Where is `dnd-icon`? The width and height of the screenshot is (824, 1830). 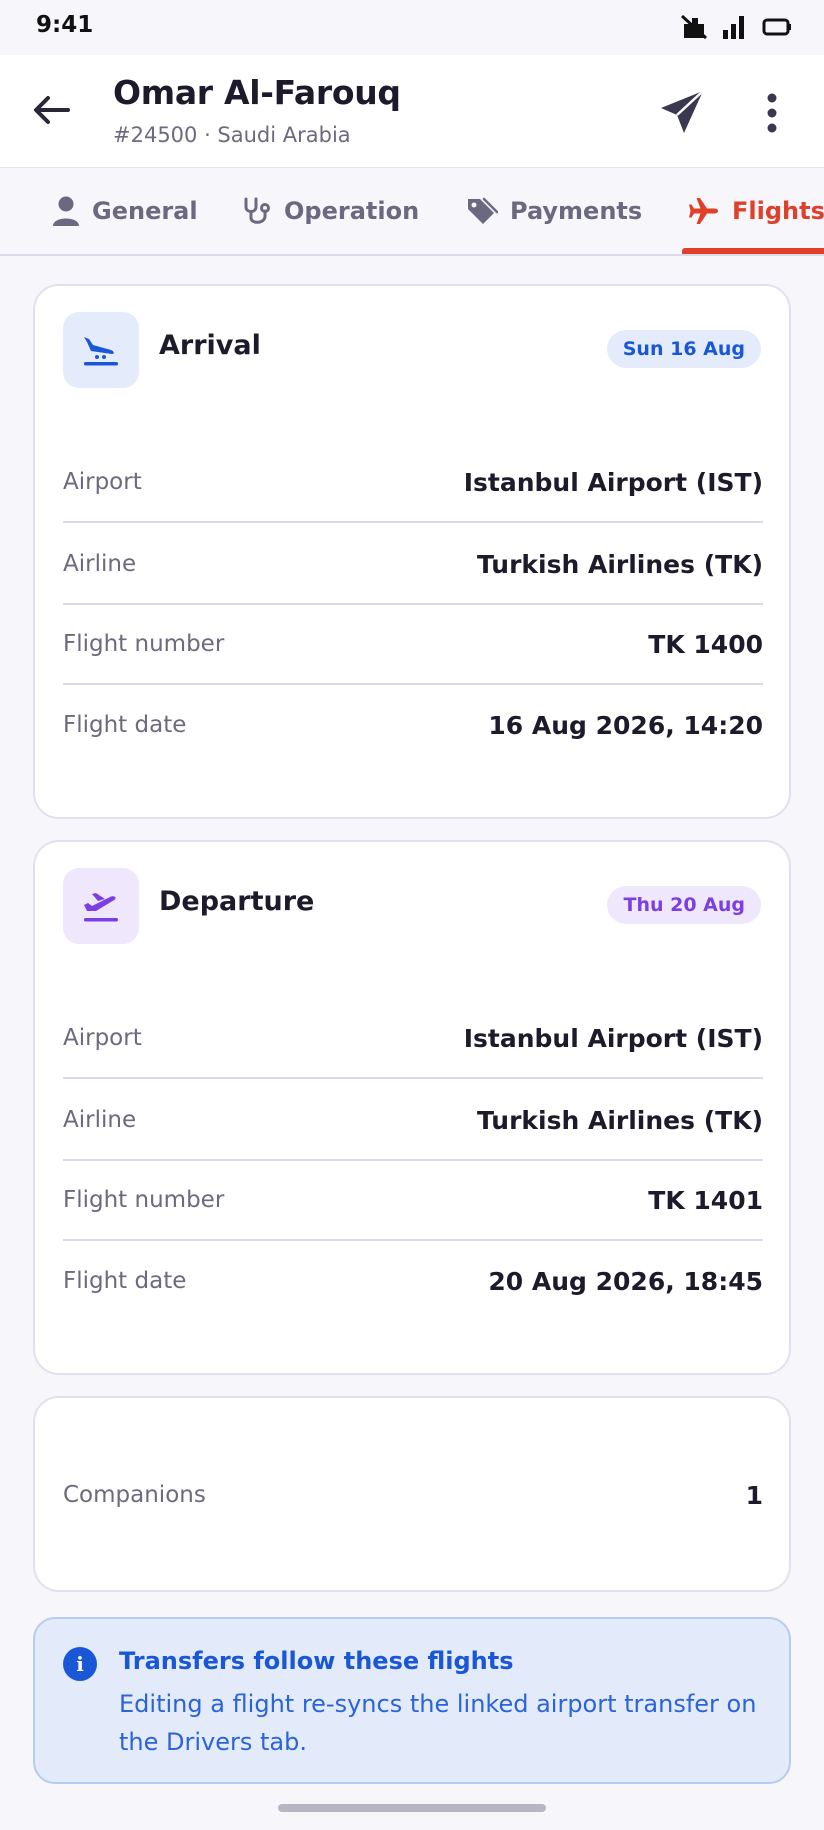
dnd-icon is located at coordinates (694, 27).